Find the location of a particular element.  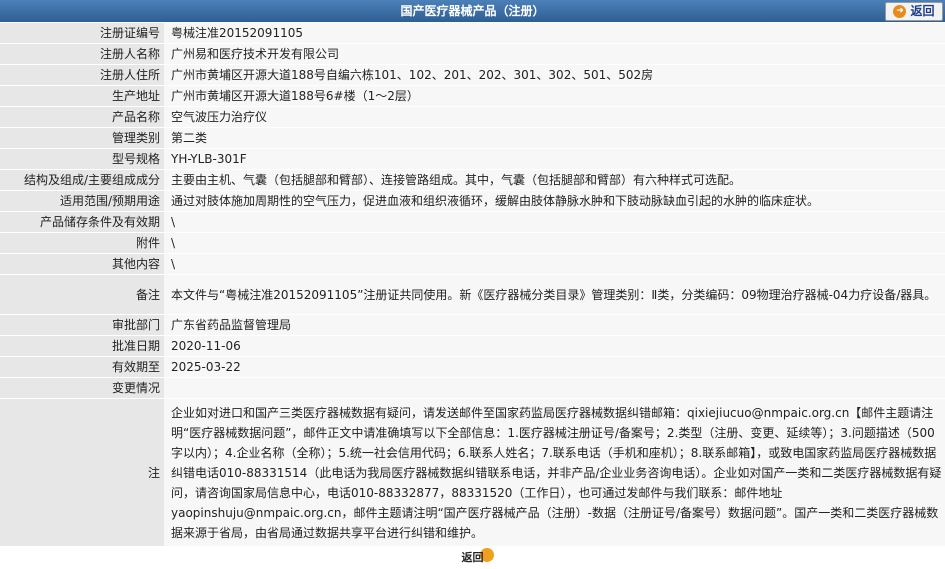

page-title: 国产医疗器械产品（注册） is located at coordinates (472, 11).